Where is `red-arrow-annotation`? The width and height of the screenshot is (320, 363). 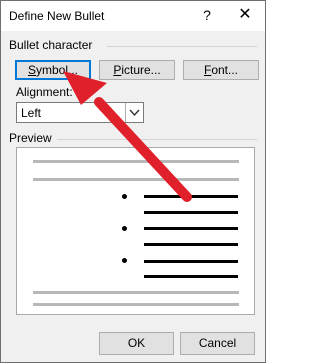 red-arrow-annotation is located at coordinates (127, 136).